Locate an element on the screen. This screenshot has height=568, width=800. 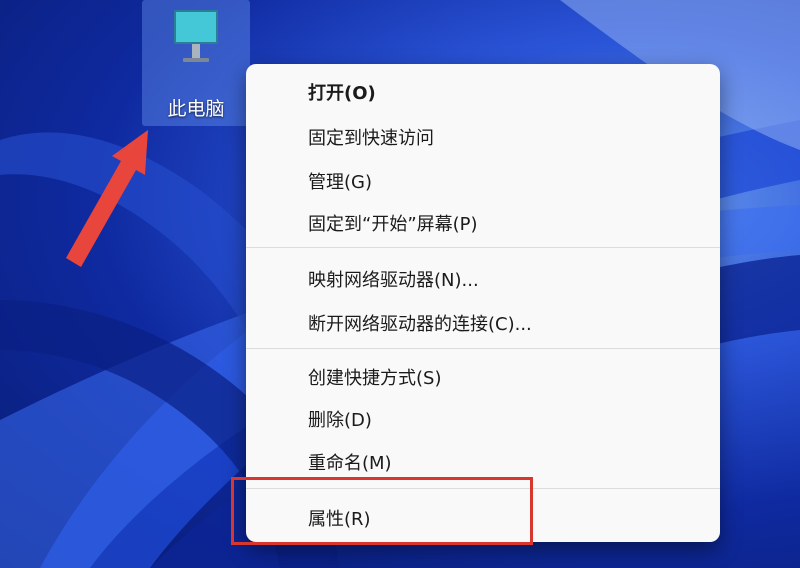
properties-highlight-box is located at coordinates (382, 511).